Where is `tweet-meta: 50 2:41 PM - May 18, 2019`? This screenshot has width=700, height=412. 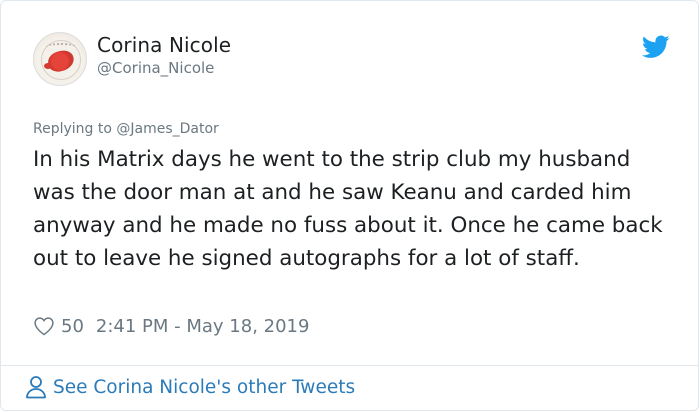
tweet-meta: 50 2:41 PM - May 18, 2019 is located at coordinates (171, 326).